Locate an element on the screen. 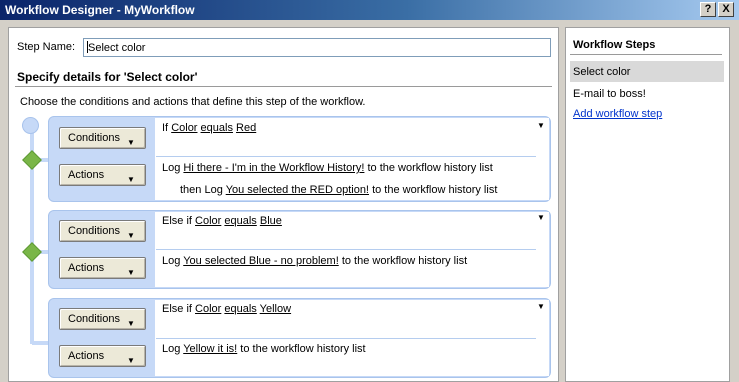  circle-node-icon is located at coordinates (30, 125).